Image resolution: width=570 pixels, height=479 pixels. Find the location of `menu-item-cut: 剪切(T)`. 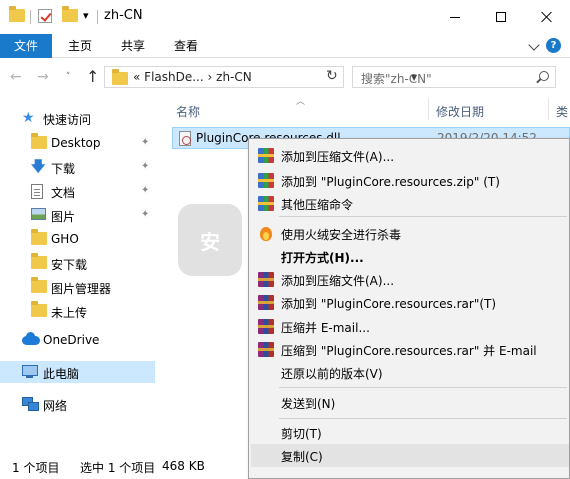

menu-item-cut: 剪切(T) is located at coordinates (410, 432).